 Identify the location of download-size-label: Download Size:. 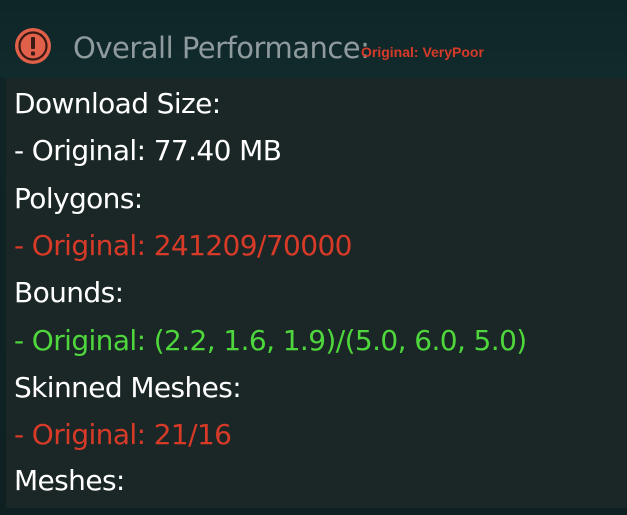
(117, 103).